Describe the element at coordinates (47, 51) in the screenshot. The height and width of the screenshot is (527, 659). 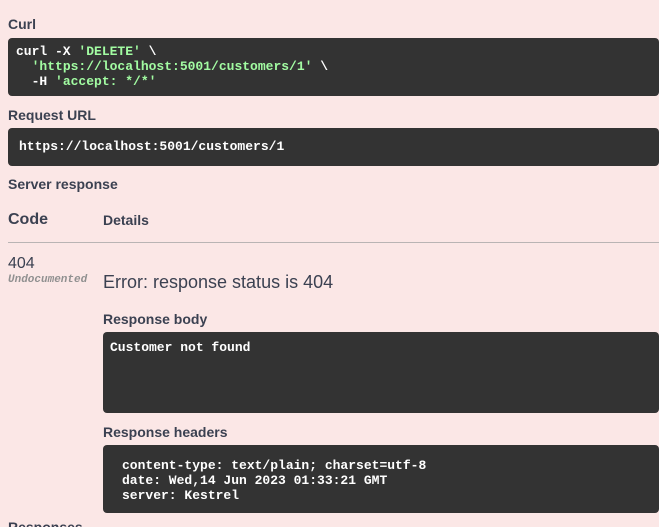
I see `curl-cmd: curl -X` at that location.